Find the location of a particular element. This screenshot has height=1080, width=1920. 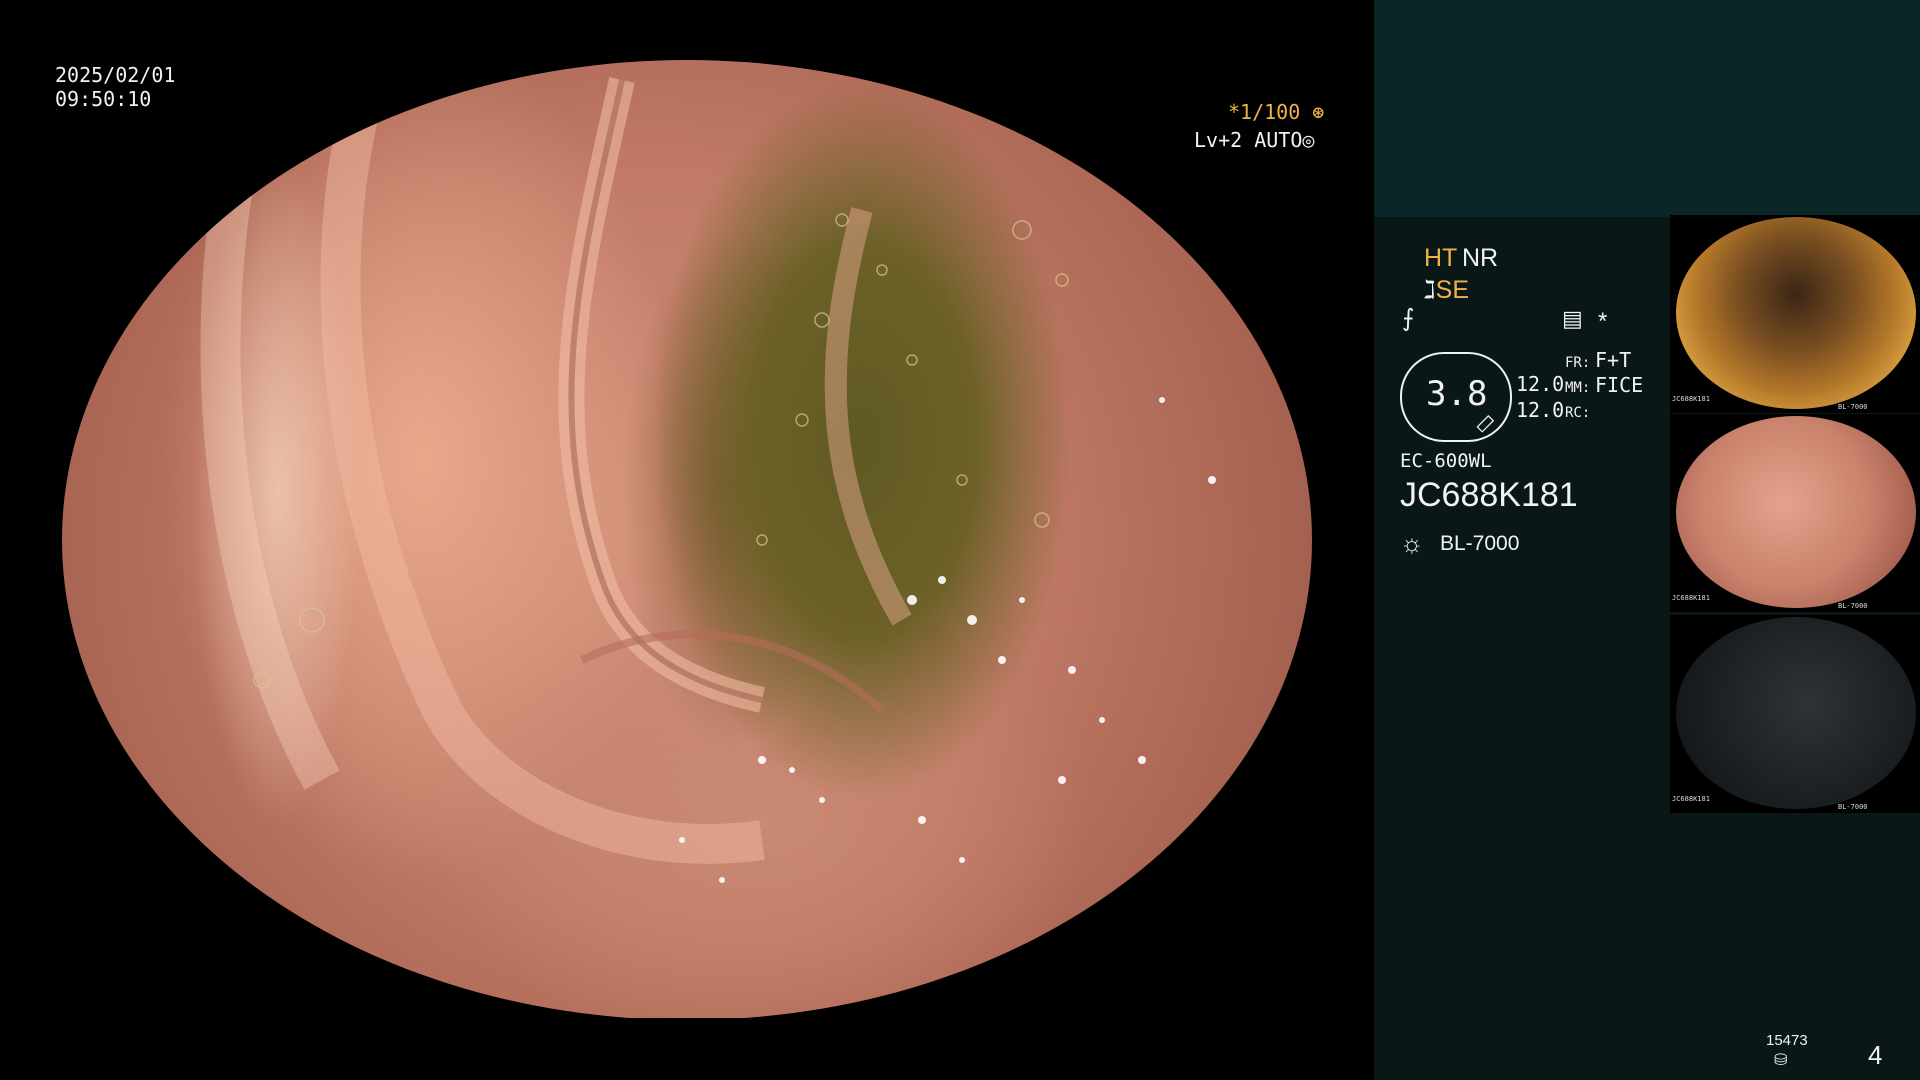

se-text: SE is located at coordinates (1452, 290).